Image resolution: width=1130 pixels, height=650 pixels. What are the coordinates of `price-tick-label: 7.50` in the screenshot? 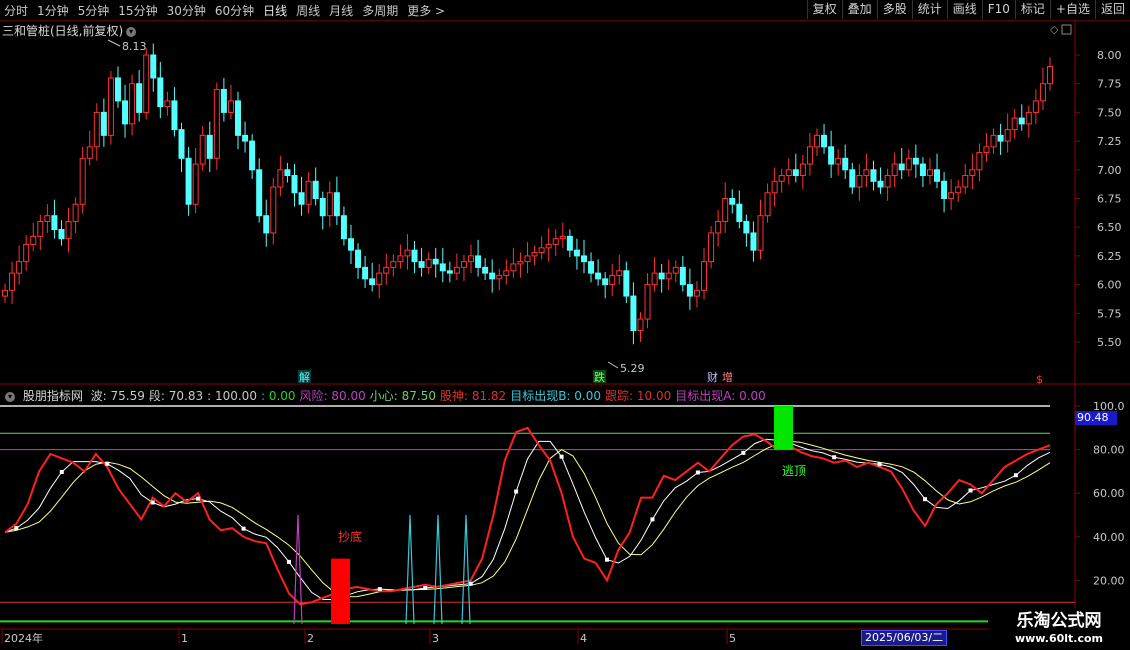 It's located at (1109, 112).